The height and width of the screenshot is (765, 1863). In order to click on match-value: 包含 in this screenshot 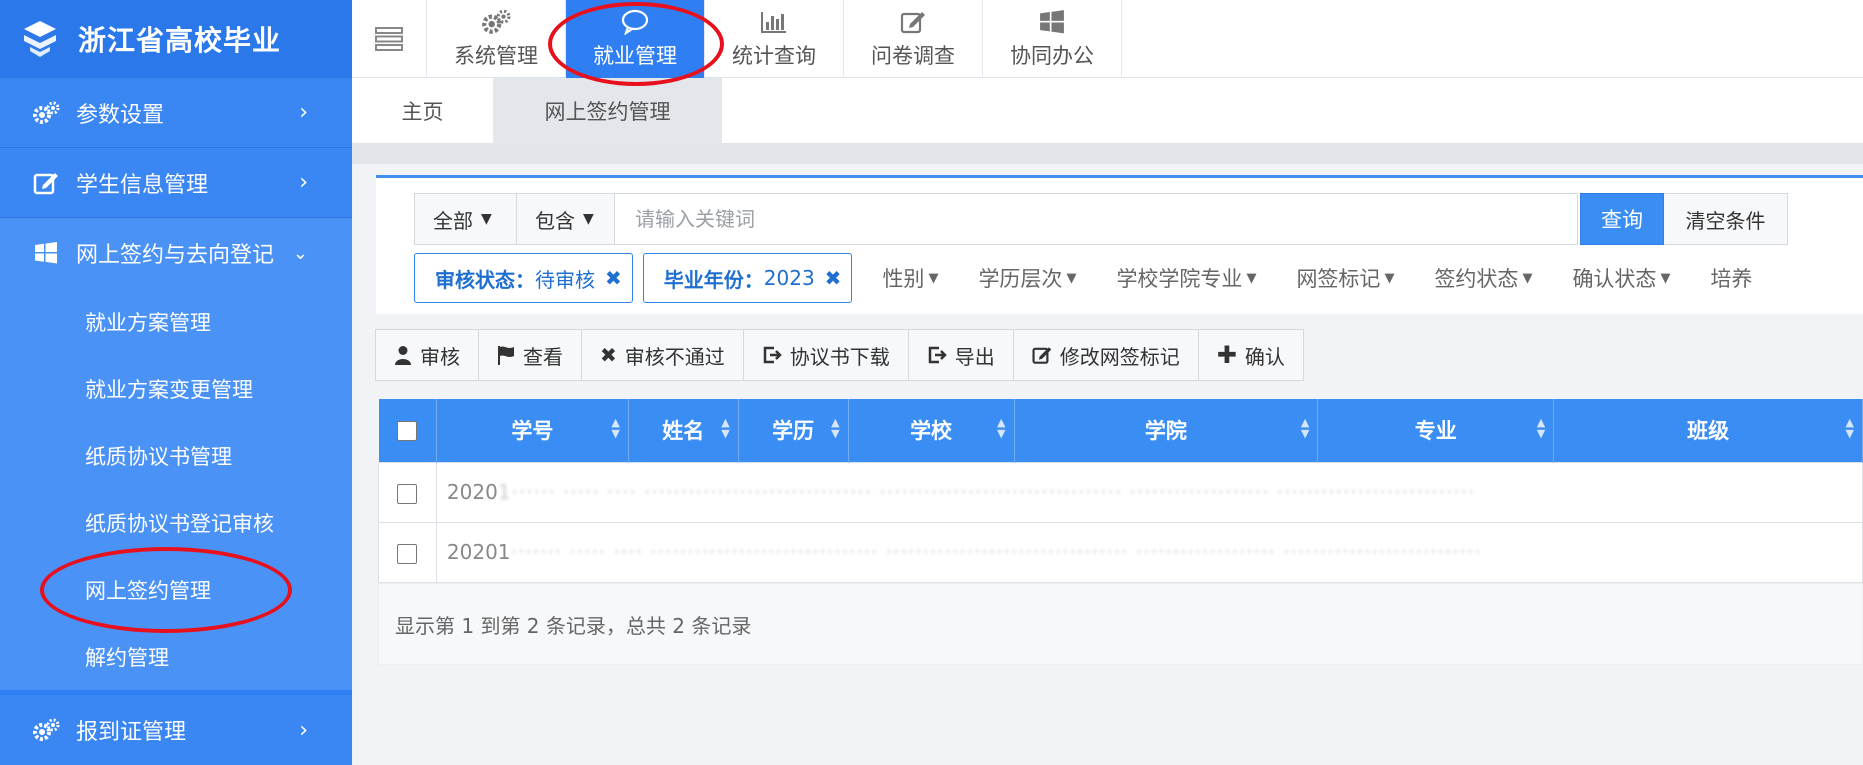, I will do `click(555, 220)`.